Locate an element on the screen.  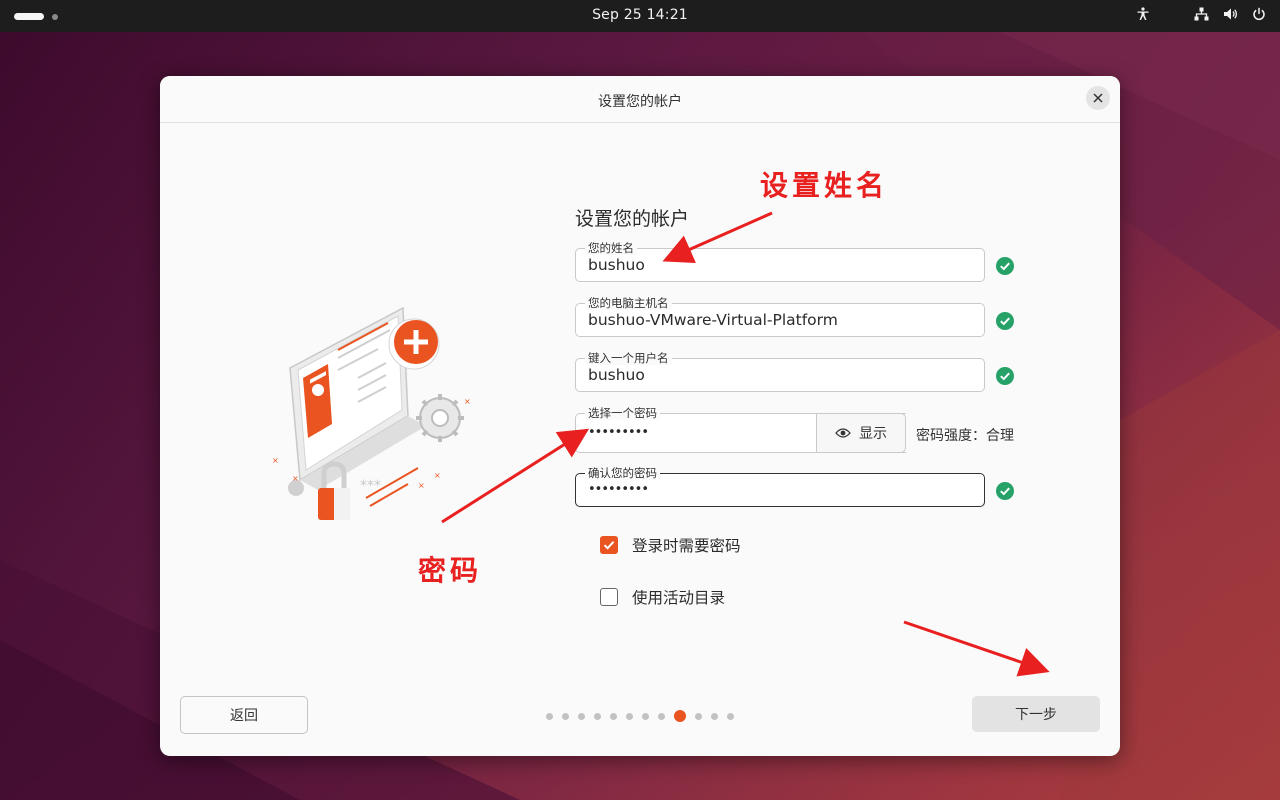
checkmark-icon is located at coordinates (609, 545).